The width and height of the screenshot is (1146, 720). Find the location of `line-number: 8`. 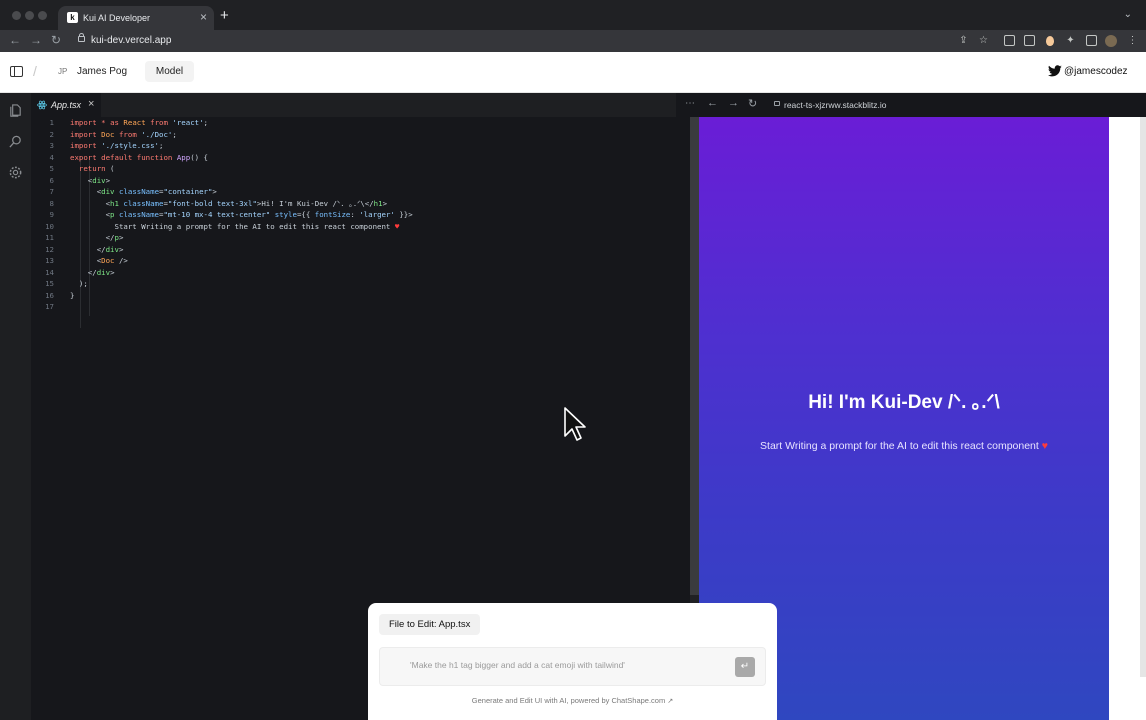

line-number: 8 is located at coordinates (51, 203).